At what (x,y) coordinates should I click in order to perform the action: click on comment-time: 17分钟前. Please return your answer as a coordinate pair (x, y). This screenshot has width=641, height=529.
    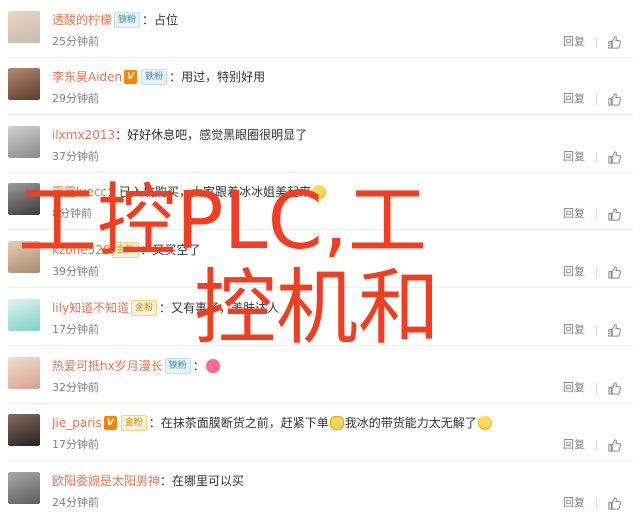
    Looking at the image, I should click on (75, 444).